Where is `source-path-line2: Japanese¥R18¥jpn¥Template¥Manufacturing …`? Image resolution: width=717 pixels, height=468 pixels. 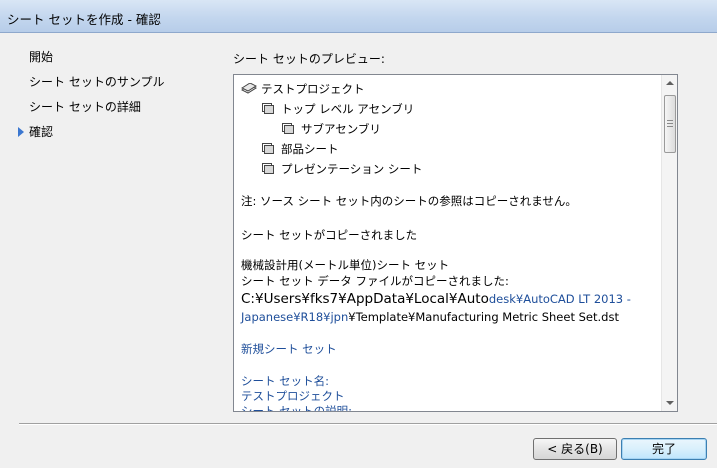
source-path-line2: Japanese¥R18¥jpn¥Template¥Manufacturing … is located at coordinates (430, 317).